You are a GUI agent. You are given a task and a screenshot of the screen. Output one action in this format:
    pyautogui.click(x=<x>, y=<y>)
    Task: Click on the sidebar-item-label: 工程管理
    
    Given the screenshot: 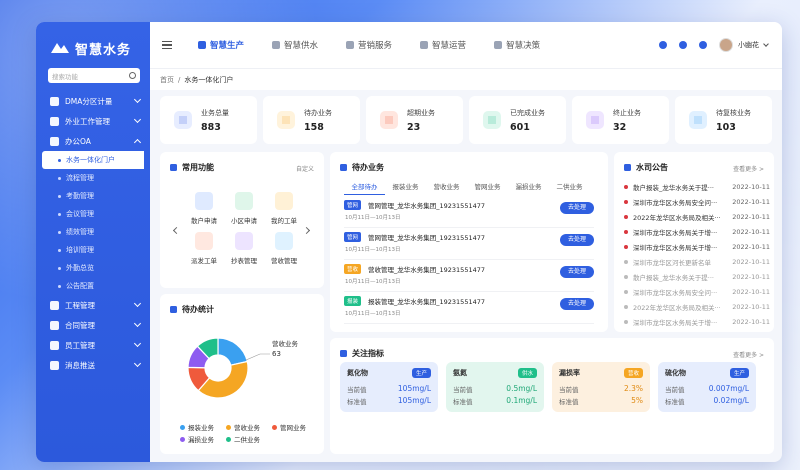 What is the action you would take?
    pyautogui.click(x=80, y=305)
    